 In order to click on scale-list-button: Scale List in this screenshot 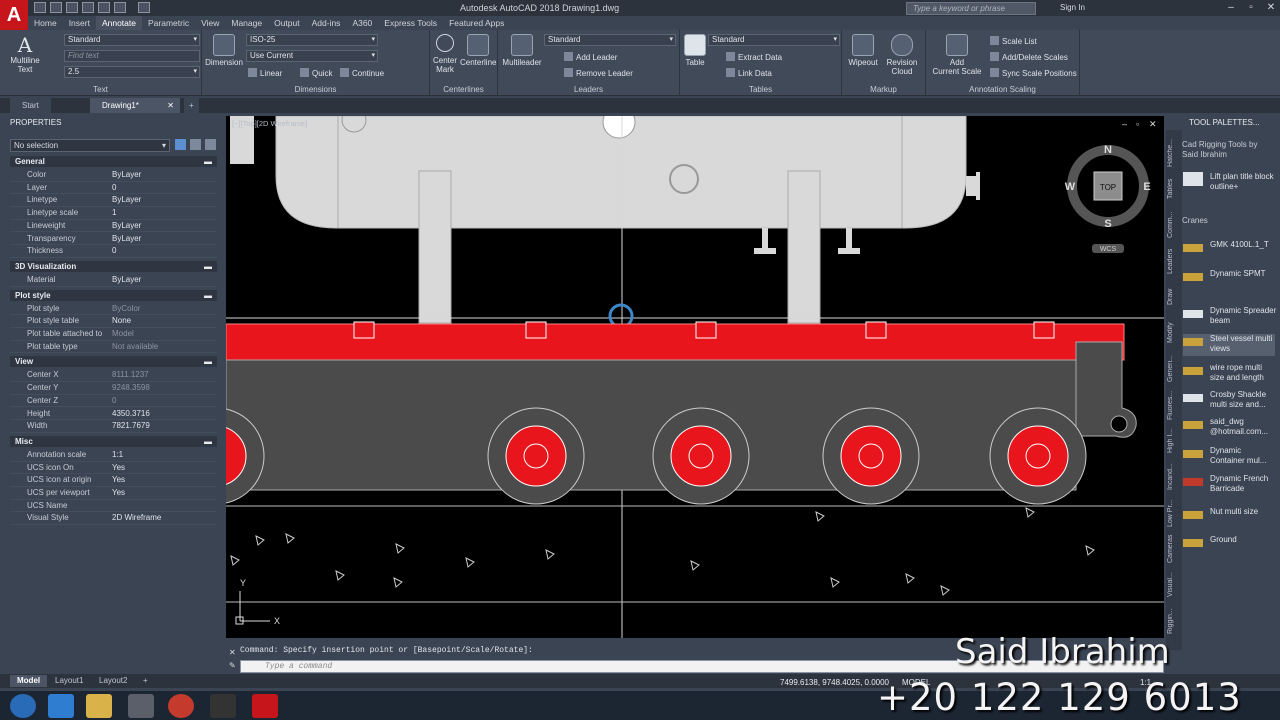, I will do `click(1013, 41)`.